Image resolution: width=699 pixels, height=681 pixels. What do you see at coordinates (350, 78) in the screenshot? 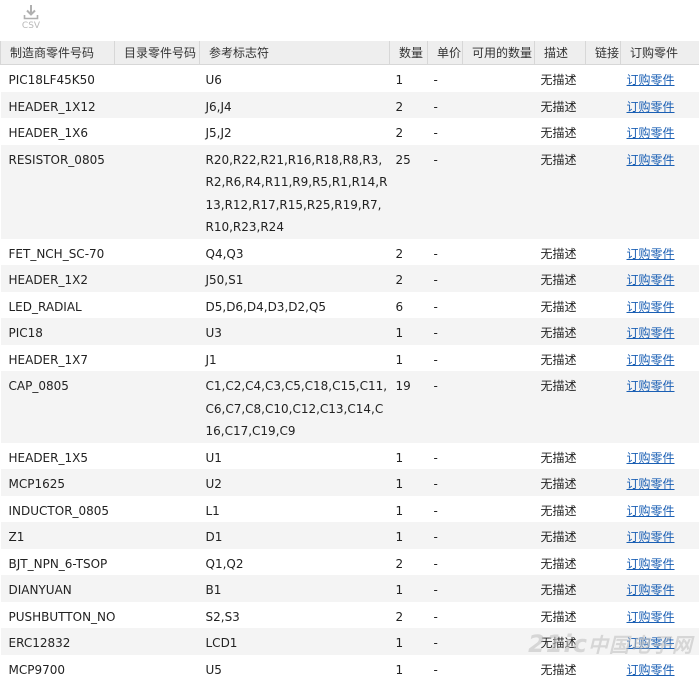
I see `table-row: PIC18LF45K50U61-无描述订购零件` at bounding box center [350, 78].